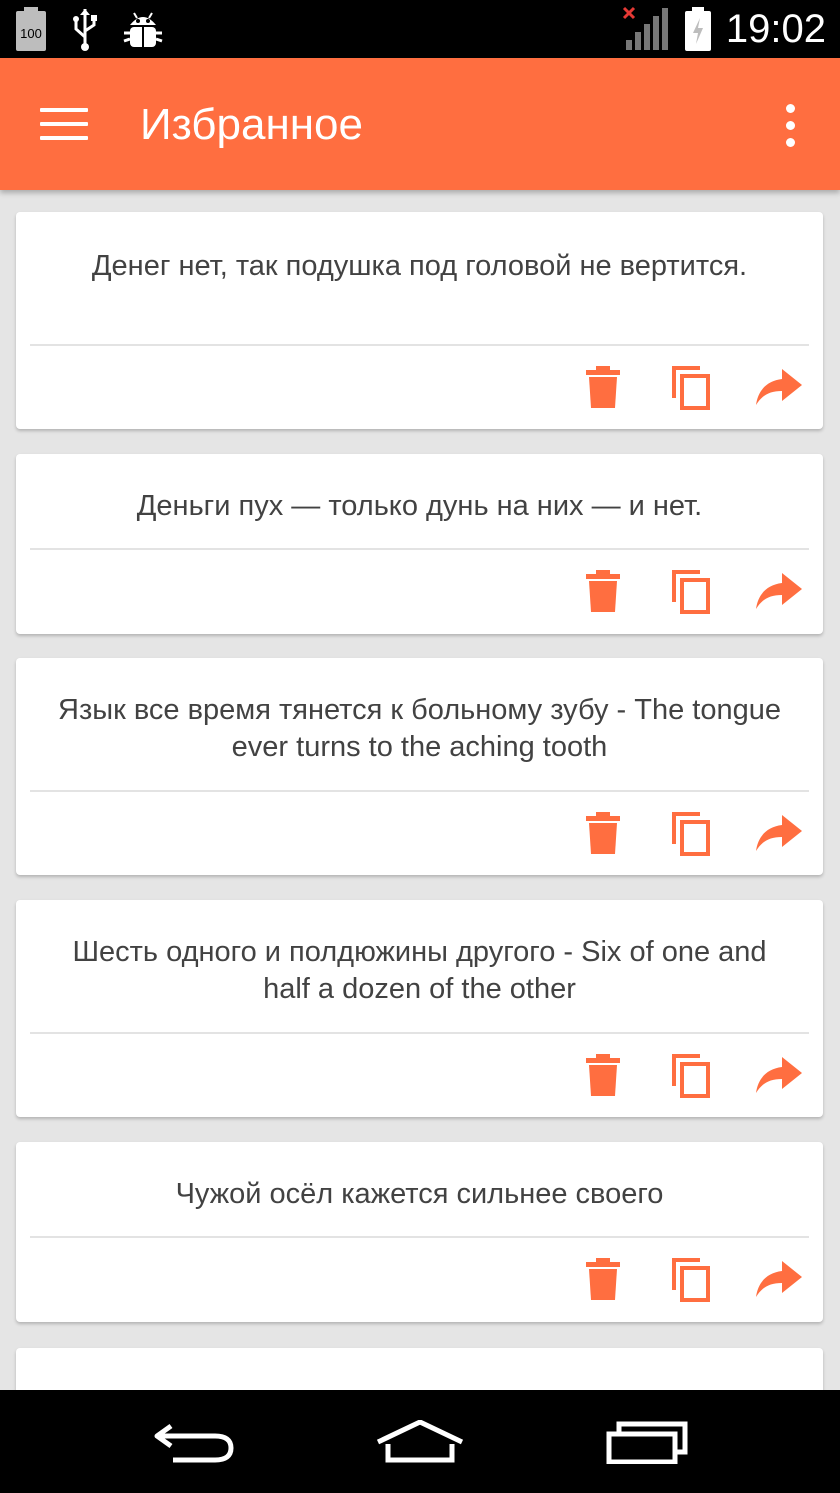  I want to click on usb-icon, so click(85, 29).